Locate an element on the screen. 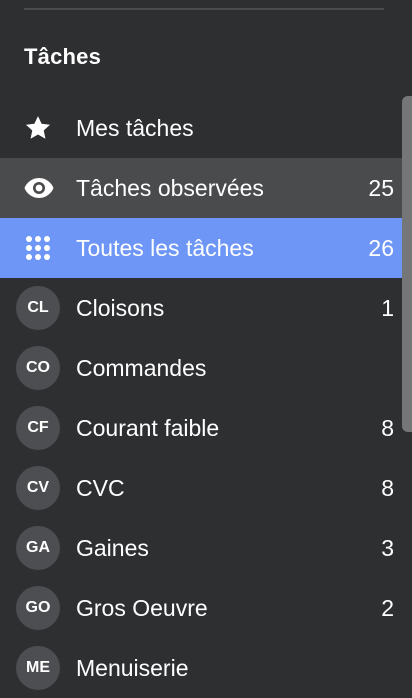 This screenshot has height=698, width=412. sidebar-item-cvc: CV CVC 8 is located at coordinates (206, 488).